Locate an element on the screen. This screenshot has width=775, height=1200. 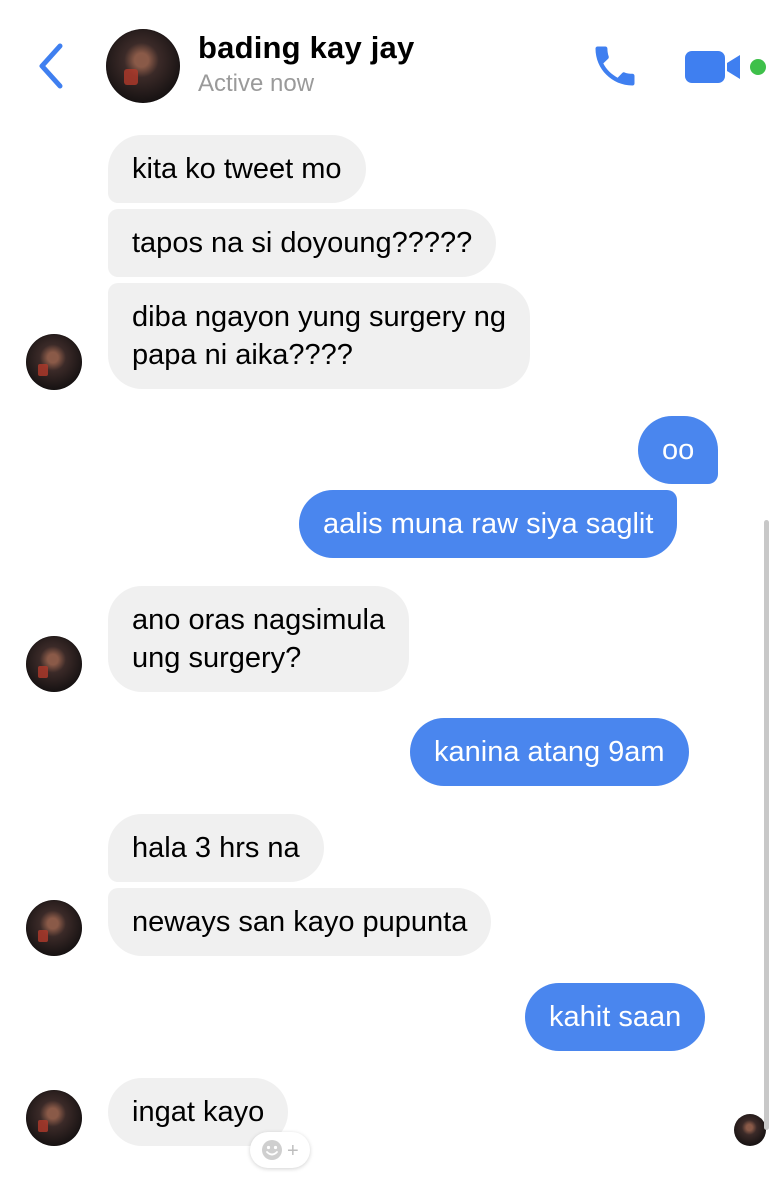
message-text: hala 3 hrs na is located at coordinates (216, 848).